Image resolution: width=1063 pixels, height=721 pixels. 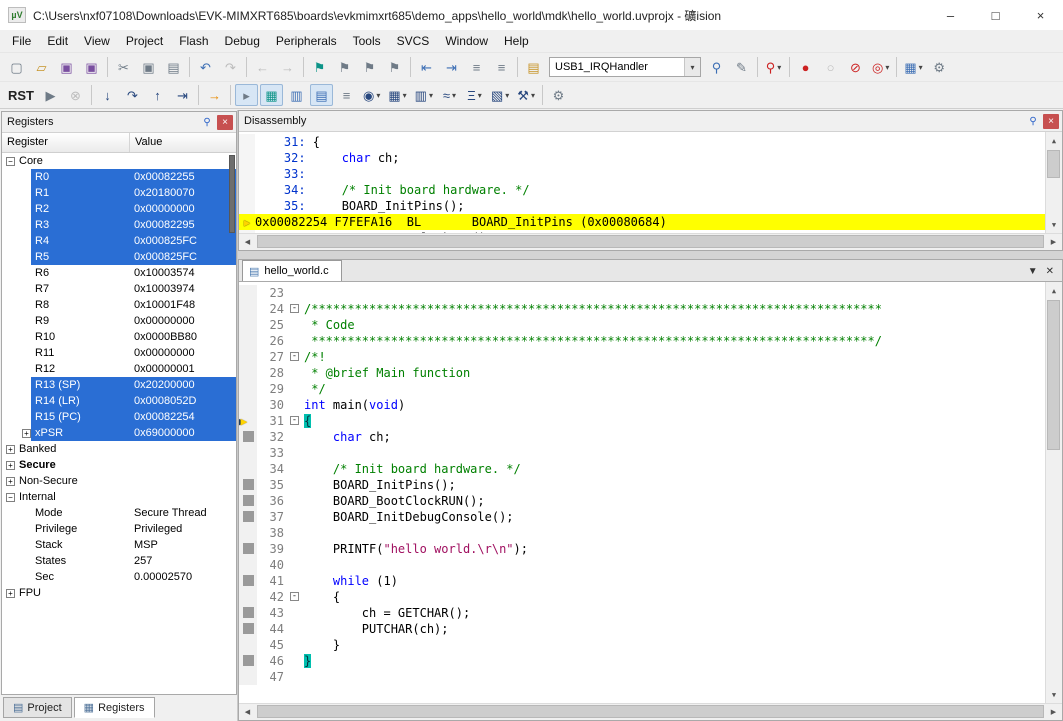 I want to click on breakpoint-toggle-icon: ●, so click(x=805, y=67).